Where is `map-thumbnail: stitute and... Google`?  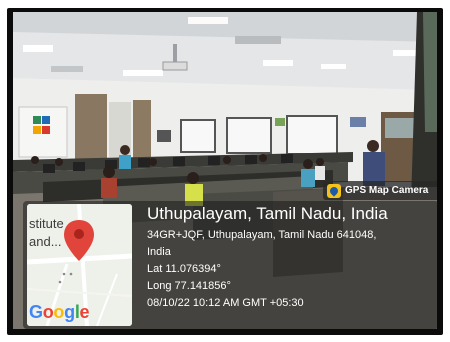 map-thumbnail: stitute and... Google is located at coordinates (79, 265).